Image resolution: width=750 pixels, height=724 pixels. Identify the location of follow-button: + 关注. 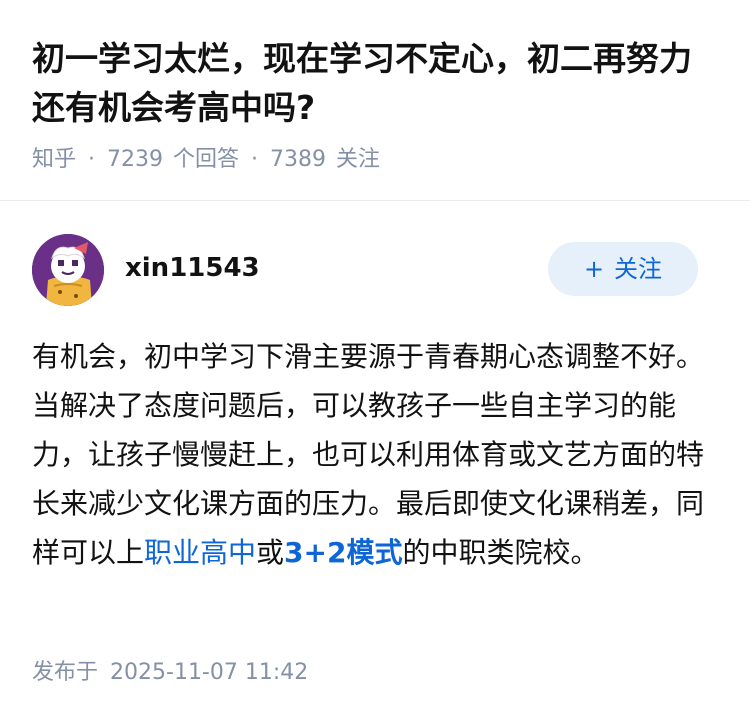
(623, 269).